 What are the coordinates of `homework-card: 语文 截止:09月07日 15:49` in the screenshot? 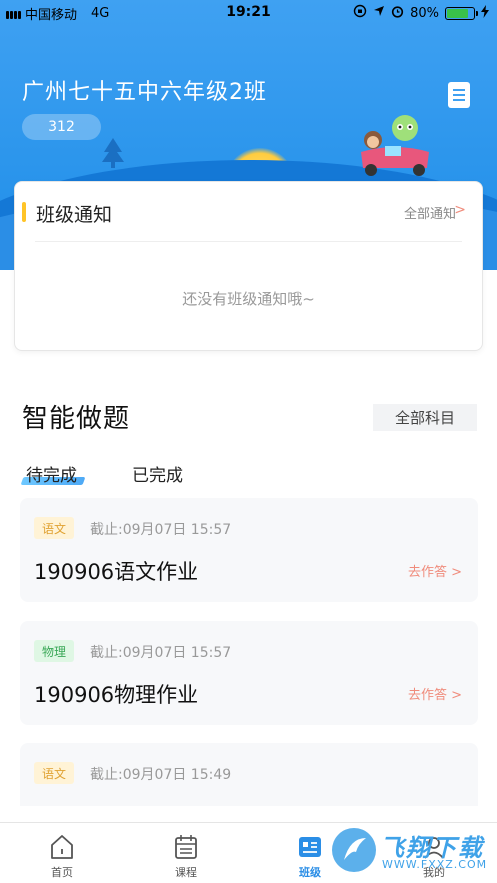 It's located at (249, 774).